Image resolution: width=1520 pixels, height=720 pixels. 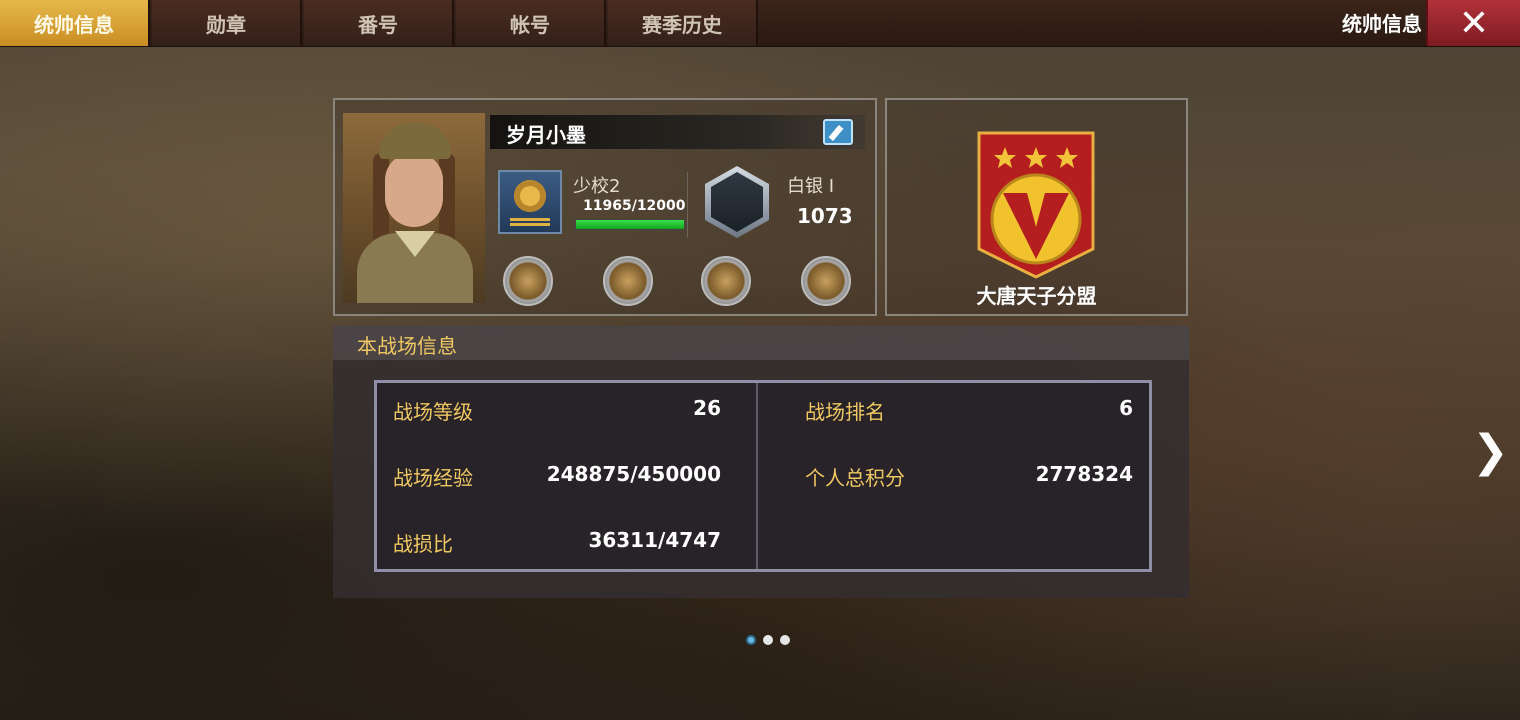 I want to click on league-name: 白银 I, so click(x=811, y=186).